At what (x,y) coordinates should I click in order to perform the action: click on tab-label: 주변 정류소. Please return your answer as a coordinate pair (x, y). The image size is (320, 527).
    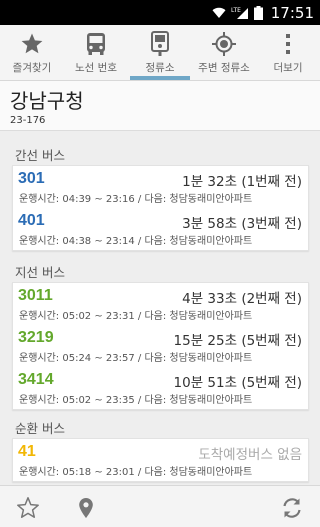
    Looking at the image, I should click on (224, 68).